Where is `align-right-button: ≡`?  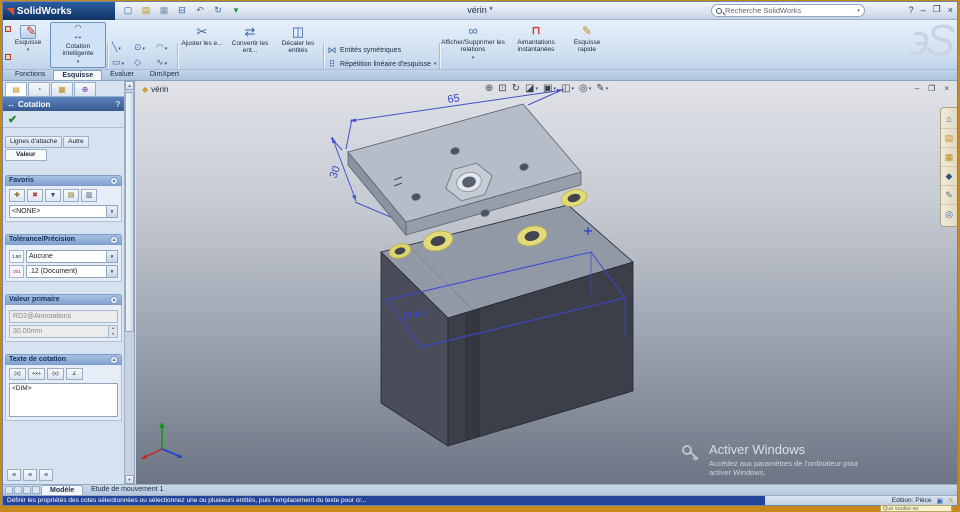
align-right-button: ≡ is located at coordinates (46, 475).